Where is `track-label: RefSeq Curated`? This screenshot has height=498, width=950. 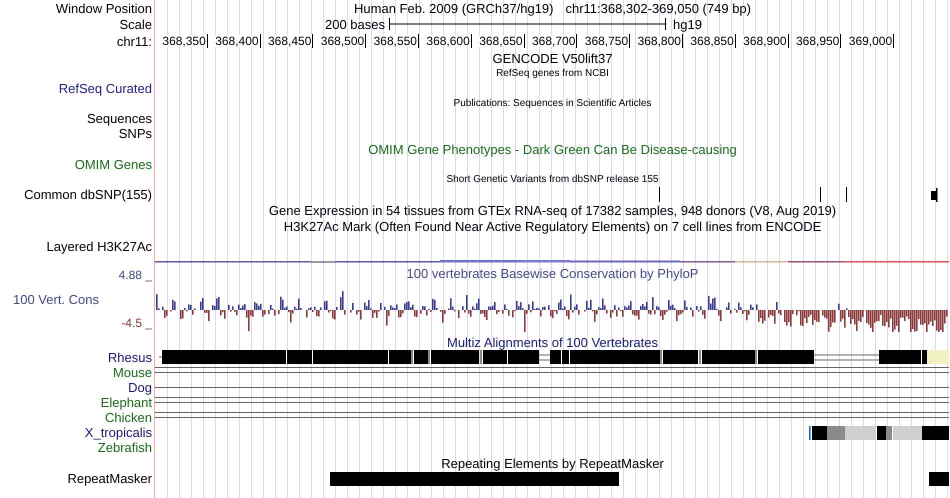
track-label: RefSeq Curated is located at coordinates (105, 88).